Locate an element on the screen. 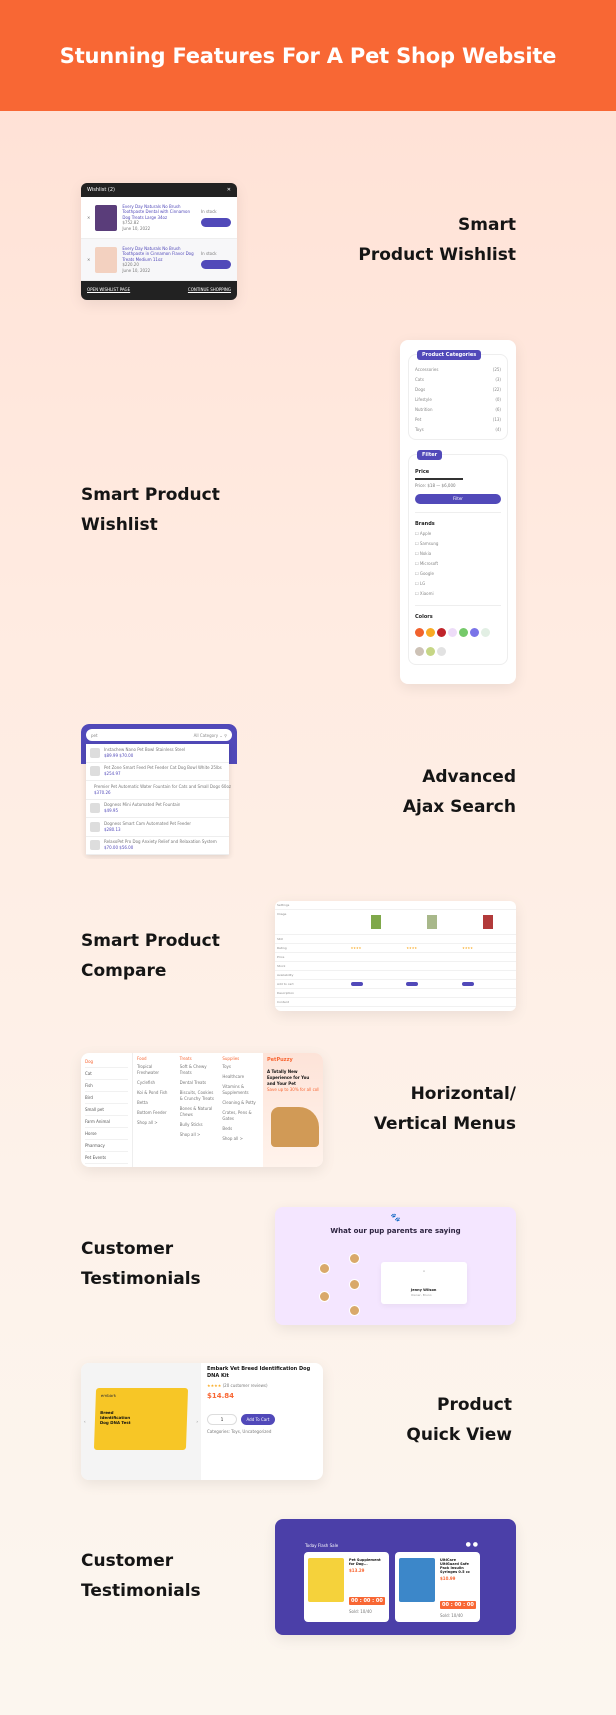 This screenshot has width=616, height=1715. menu-link: Betta is located at coordinates (155, 1103).